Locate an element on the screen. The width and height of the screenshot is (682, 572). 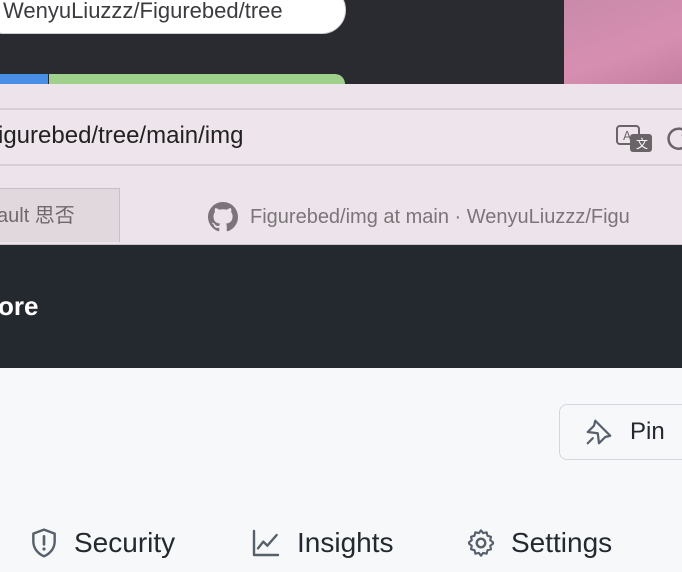
tab-insights-label: Insights is located at coordinates (345, 542).